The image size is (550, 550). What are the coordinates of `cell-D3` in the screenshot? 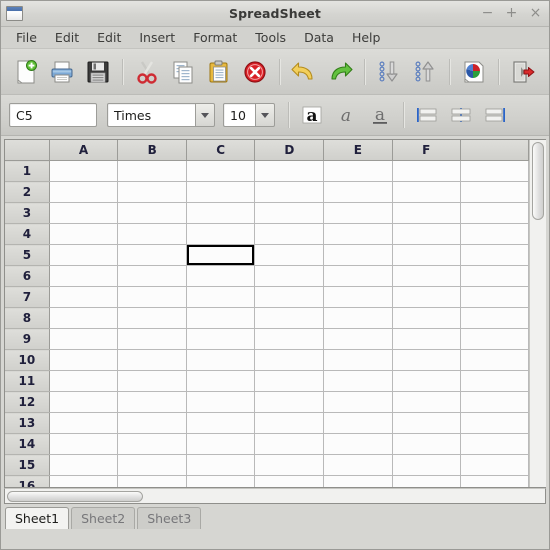 It's located at (289, 213).